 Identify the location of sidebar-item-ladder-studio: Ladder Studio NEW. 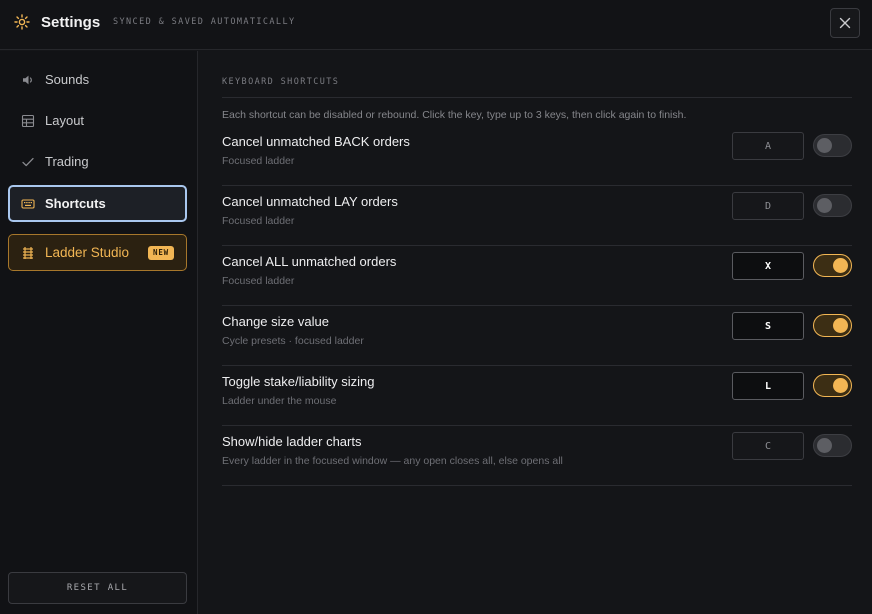
(97, 252).